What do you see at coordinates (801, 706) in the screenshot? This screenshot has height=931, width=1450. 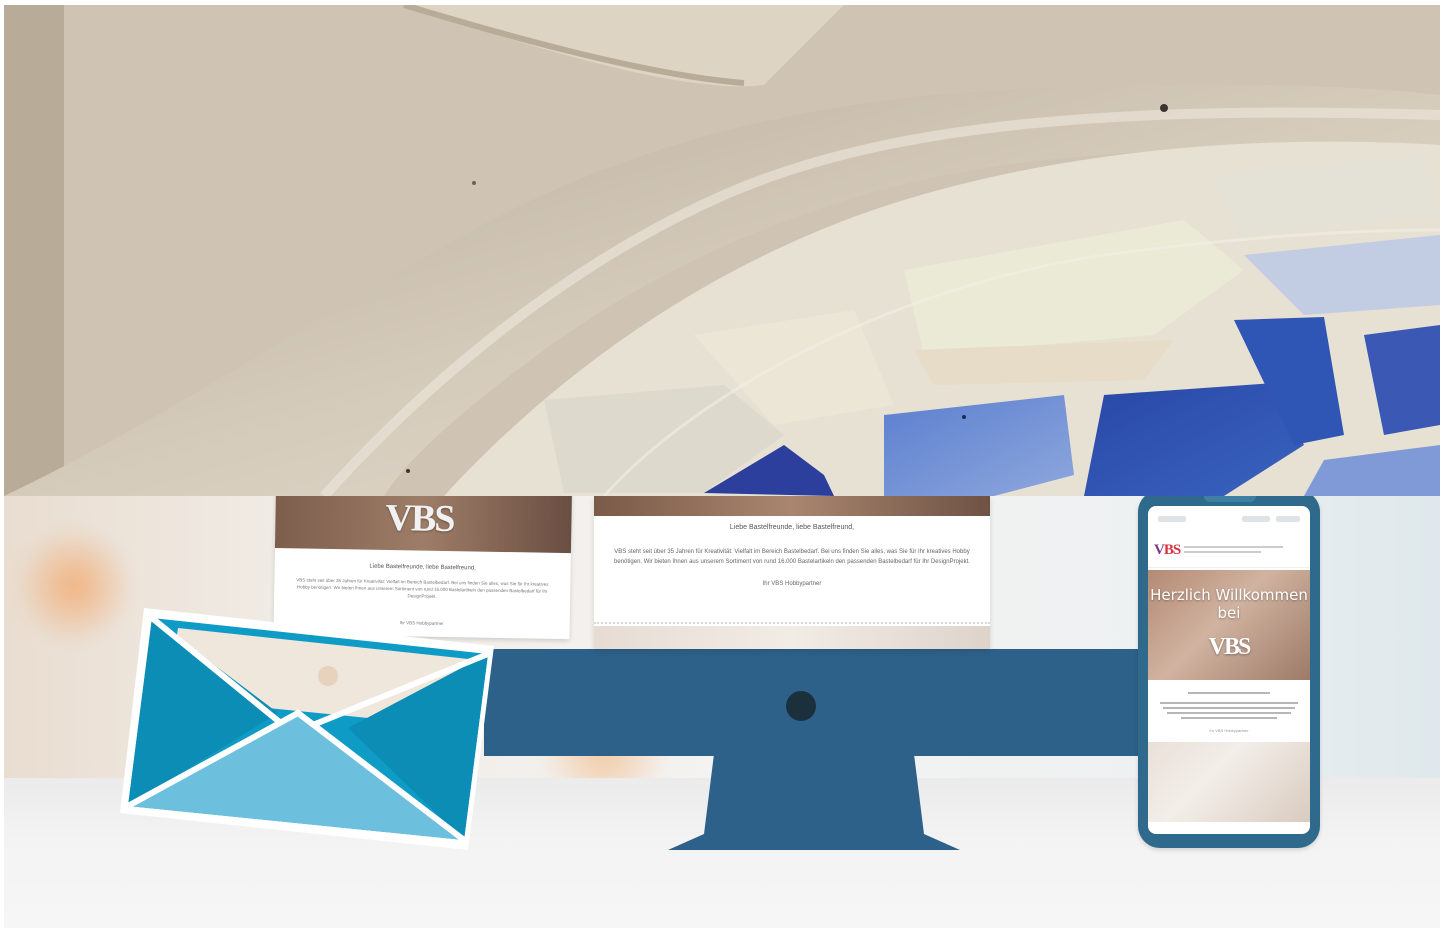 I see `monitor-camera-icon` at bounding box center [801, 706].